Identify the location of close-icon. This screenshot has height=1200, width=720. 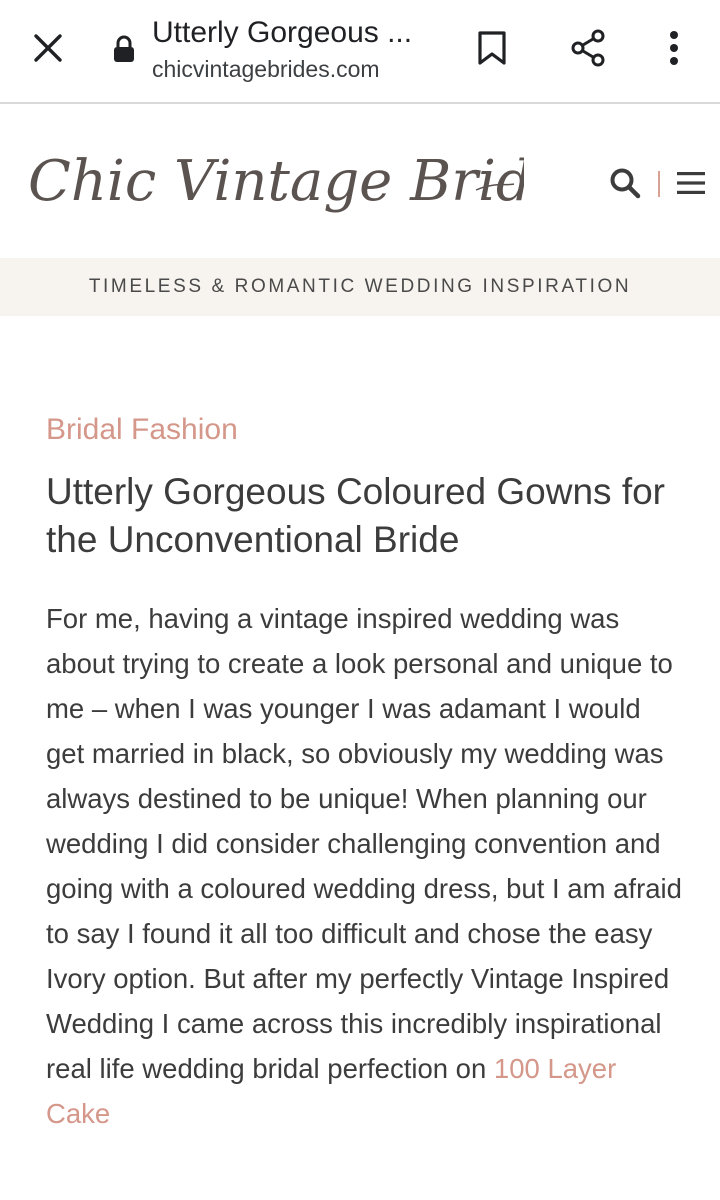
(48, 48).